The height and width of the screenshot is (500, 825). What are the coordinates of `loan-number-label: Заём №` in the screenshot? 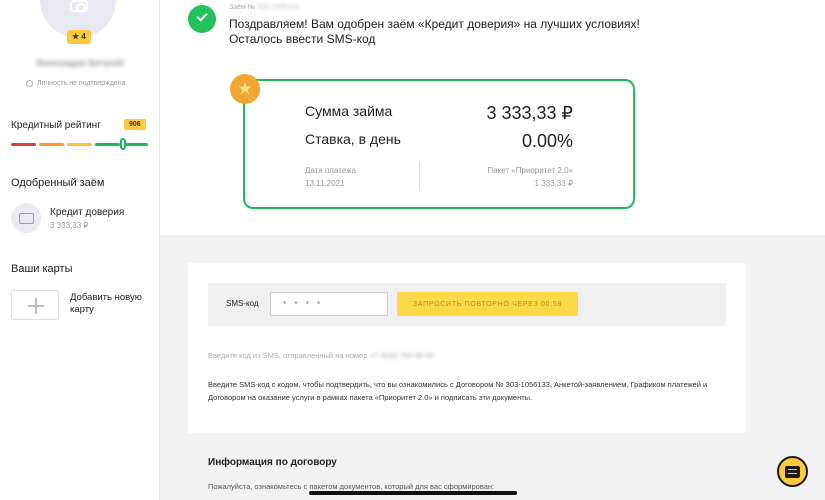 It's located at (242, 7).